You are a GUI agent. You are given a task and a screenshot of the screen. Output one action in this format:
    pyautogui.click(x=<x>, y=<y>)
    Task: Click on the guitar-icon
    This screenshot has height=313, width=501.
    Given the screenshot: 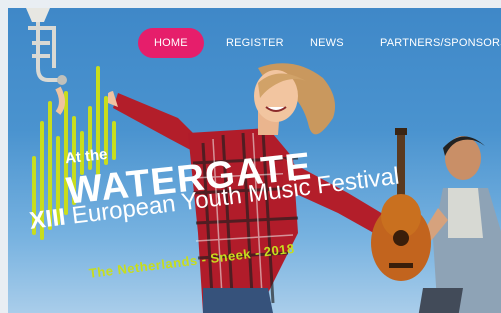 What is the action you would take?
    pyautogui.click(x=401, y=204)
    